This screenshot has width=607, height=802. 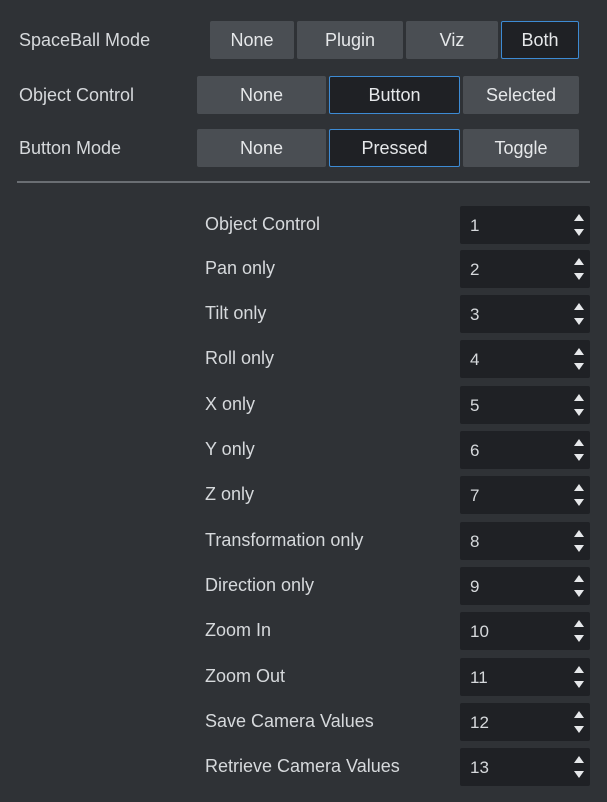 I want to click on spaceball-mode-viz-button: Viz, so click(x=452, y=40).